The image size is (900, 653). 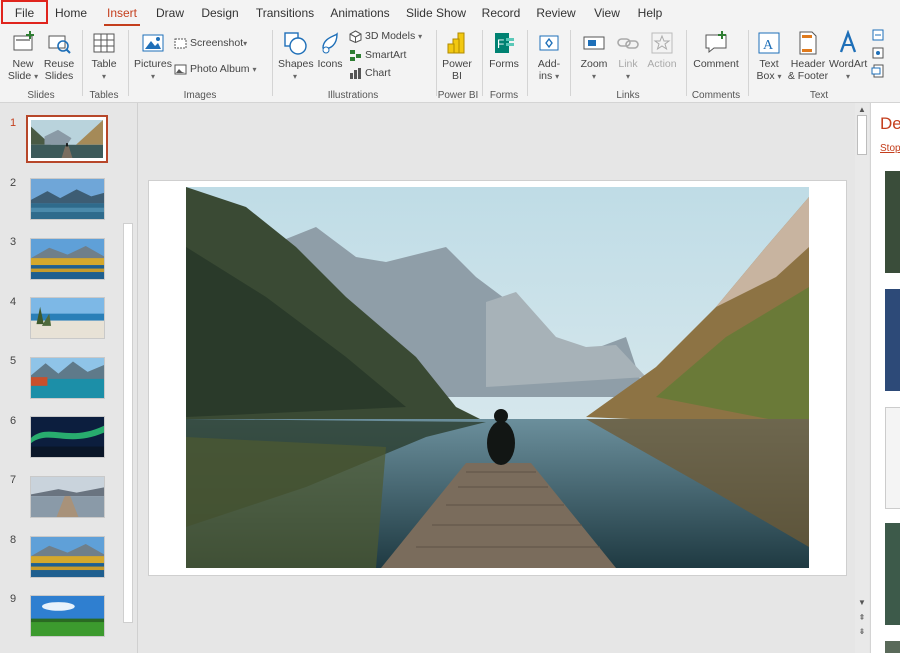 What do you see at coordinates (556, 13) in the screenshot?
I see `tab-review: Review` at bounding box center [556, 13].